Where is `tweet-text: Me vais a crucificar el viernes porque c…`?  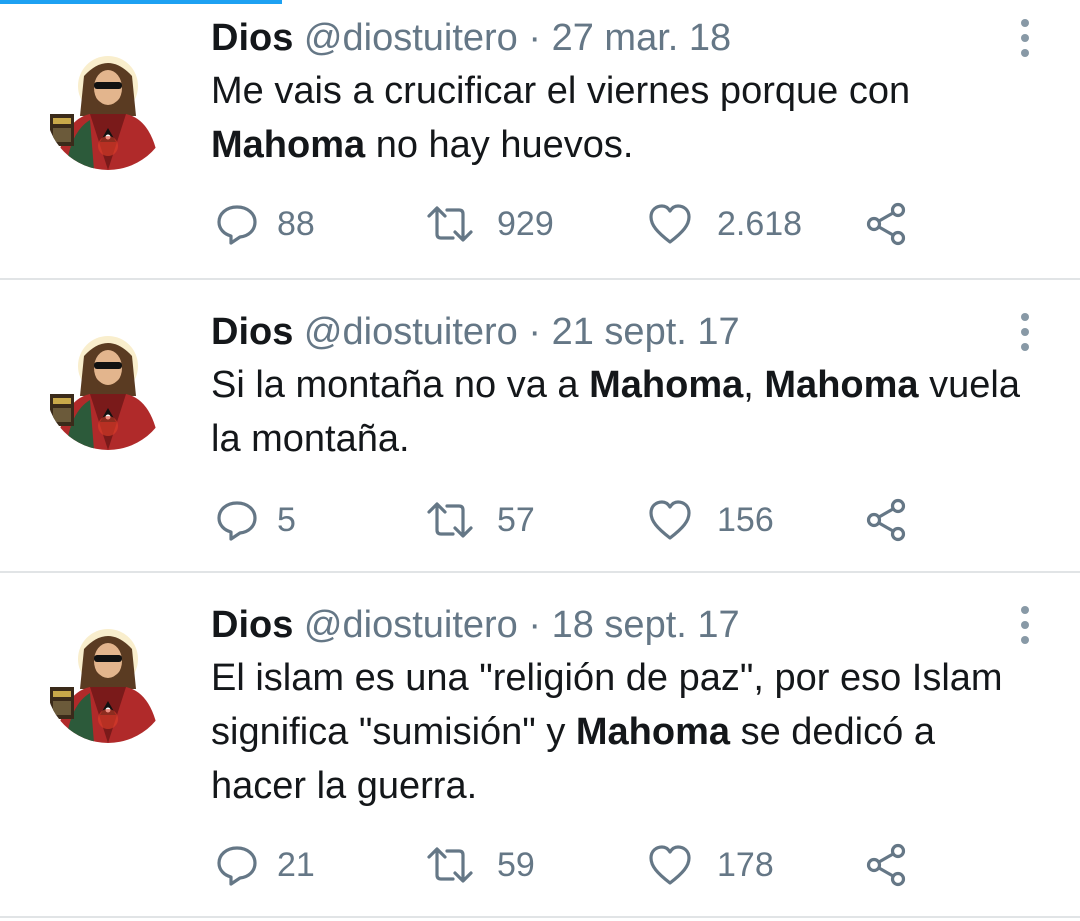
tweet-text: Me vais a crucificar el viernes porque c… is located at coordinates (621, 118).